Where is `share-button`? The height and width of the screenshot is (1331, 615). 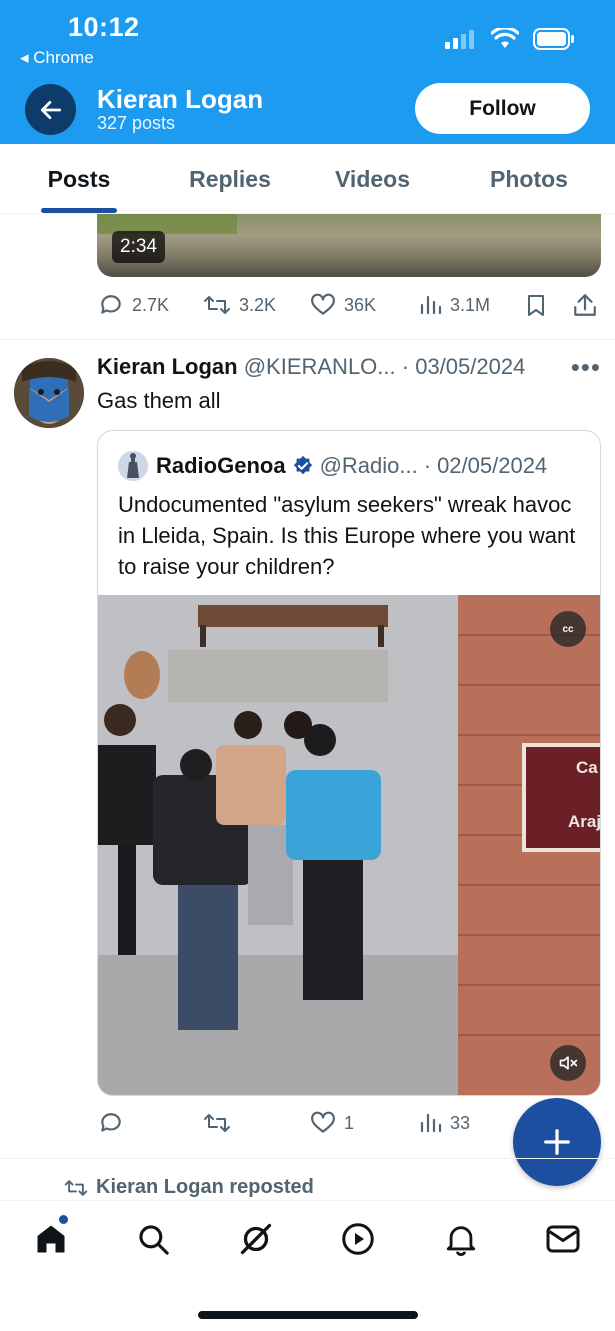 share-button is located at coordinates (585, 305).